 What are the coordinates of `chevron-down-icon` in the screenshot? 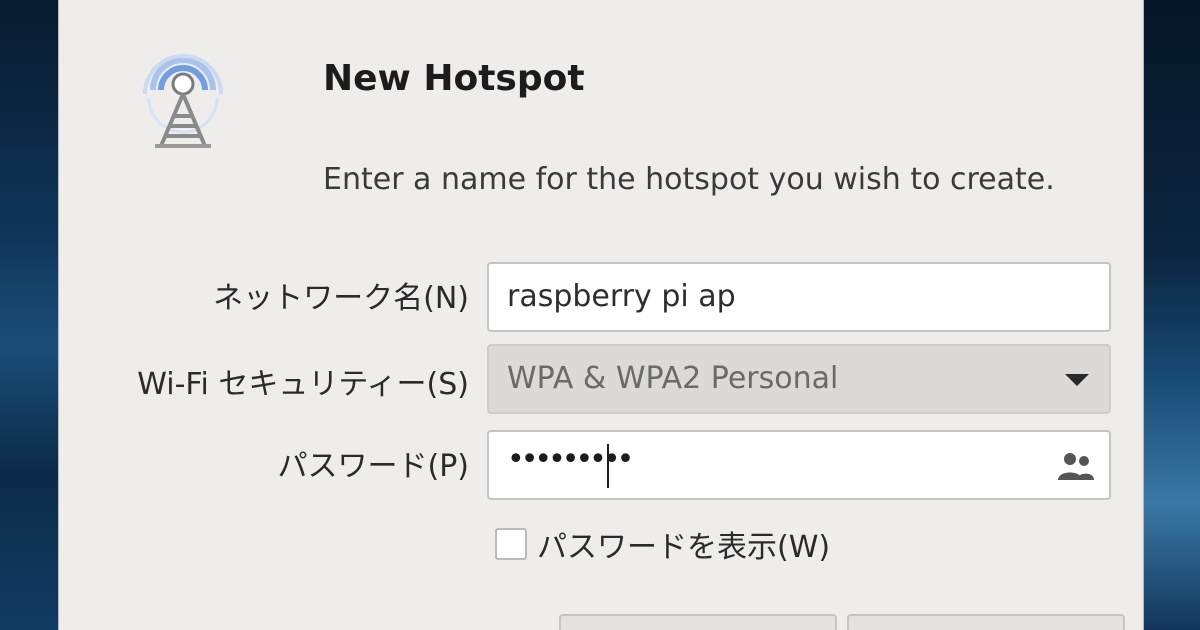 It's located at (1077, 380).